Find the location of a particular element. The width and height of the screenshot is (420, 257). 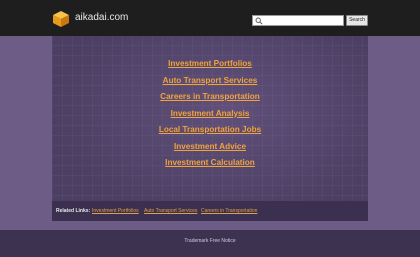

link-investment-advice: Investment Advice is located at coordinates (210, 148).